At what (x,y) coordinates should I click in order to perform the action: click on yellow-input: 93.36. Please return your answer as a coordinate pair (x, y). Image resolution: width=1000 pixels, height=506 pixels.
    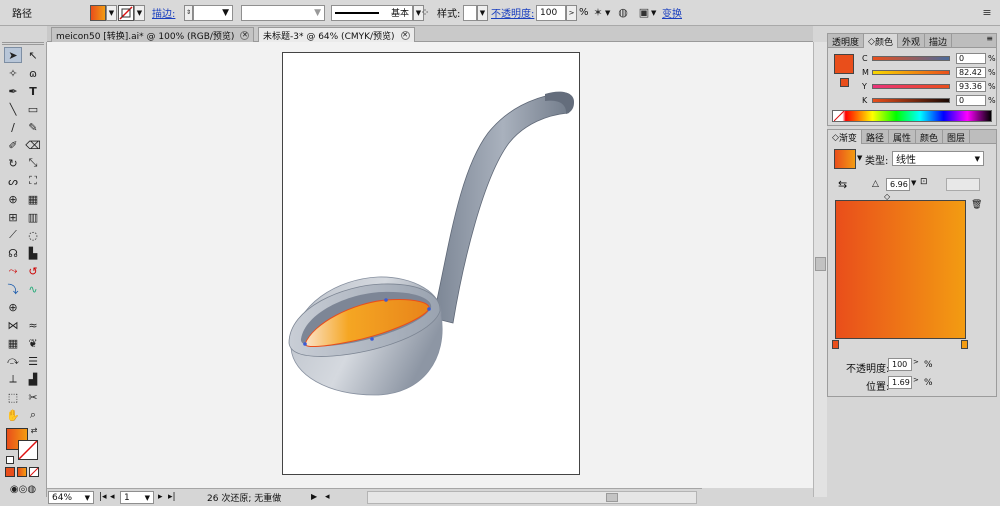
    Looking at the image, I should click on (971, 86).